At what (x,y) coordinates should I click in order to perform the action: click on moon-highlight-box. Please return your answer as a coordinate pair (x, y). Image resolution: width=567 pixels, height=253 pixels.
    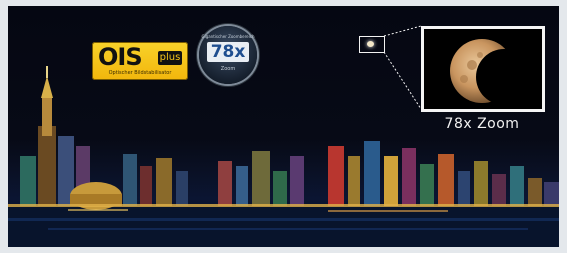
    Looking at the image, I should click on (372, 44).